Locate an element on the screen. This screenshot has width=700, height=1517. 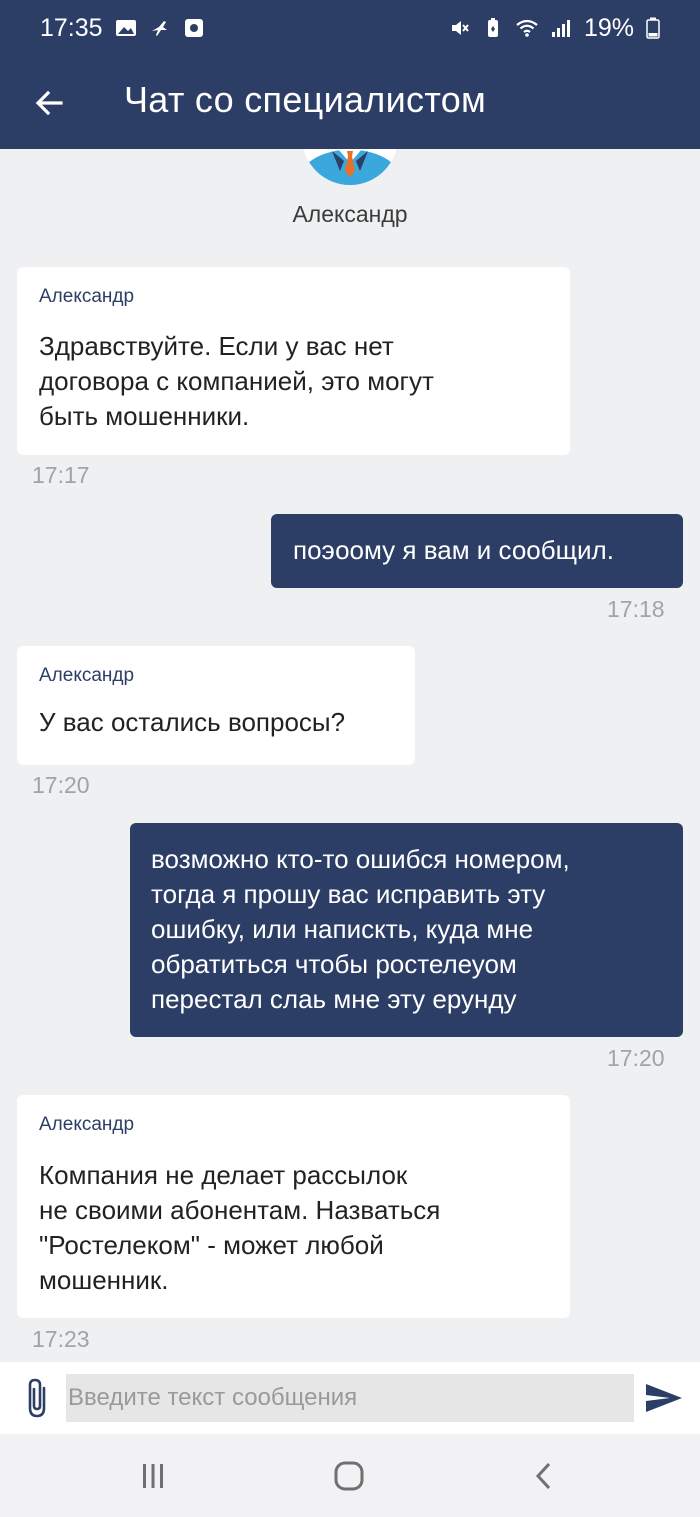
gallery-icon is located at coordinates (125, 28).